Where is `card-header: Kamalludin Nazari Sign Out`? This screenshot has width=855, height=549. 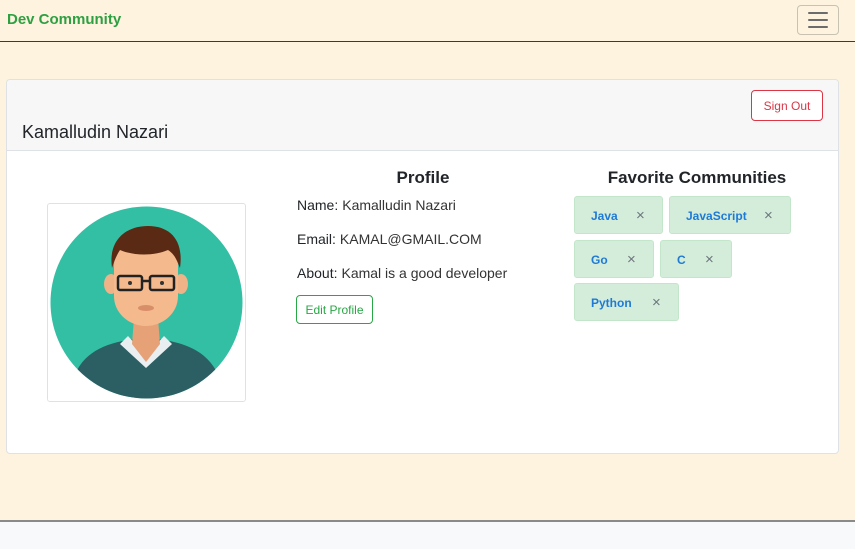
card-header: Kamalludin Nazari Sign Out is located at coordinates (422, 115).